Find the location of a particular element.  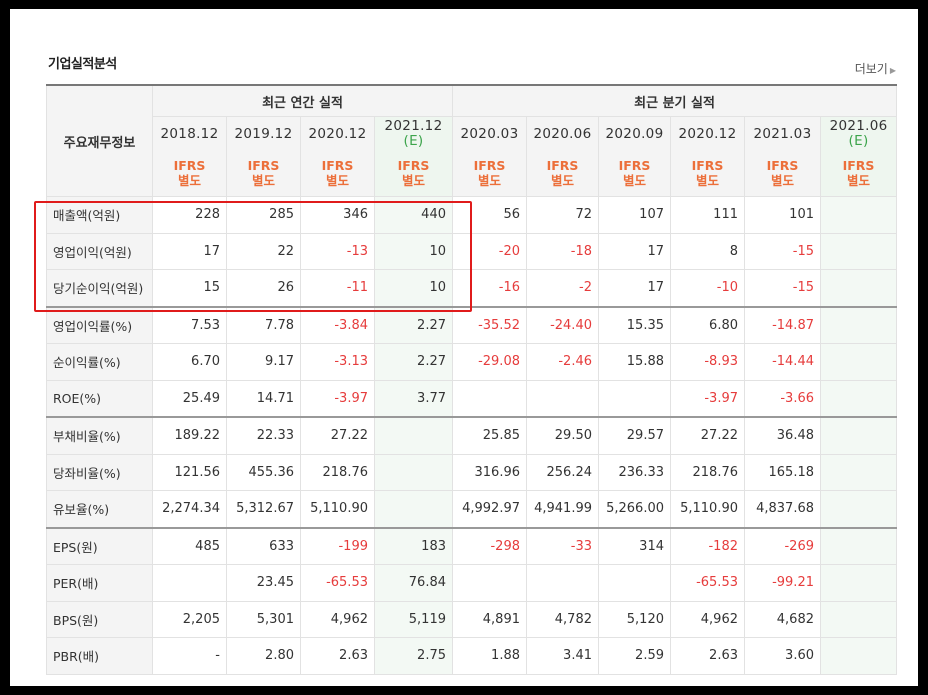

table-cell: 15 is located at coordinates (189, 288).